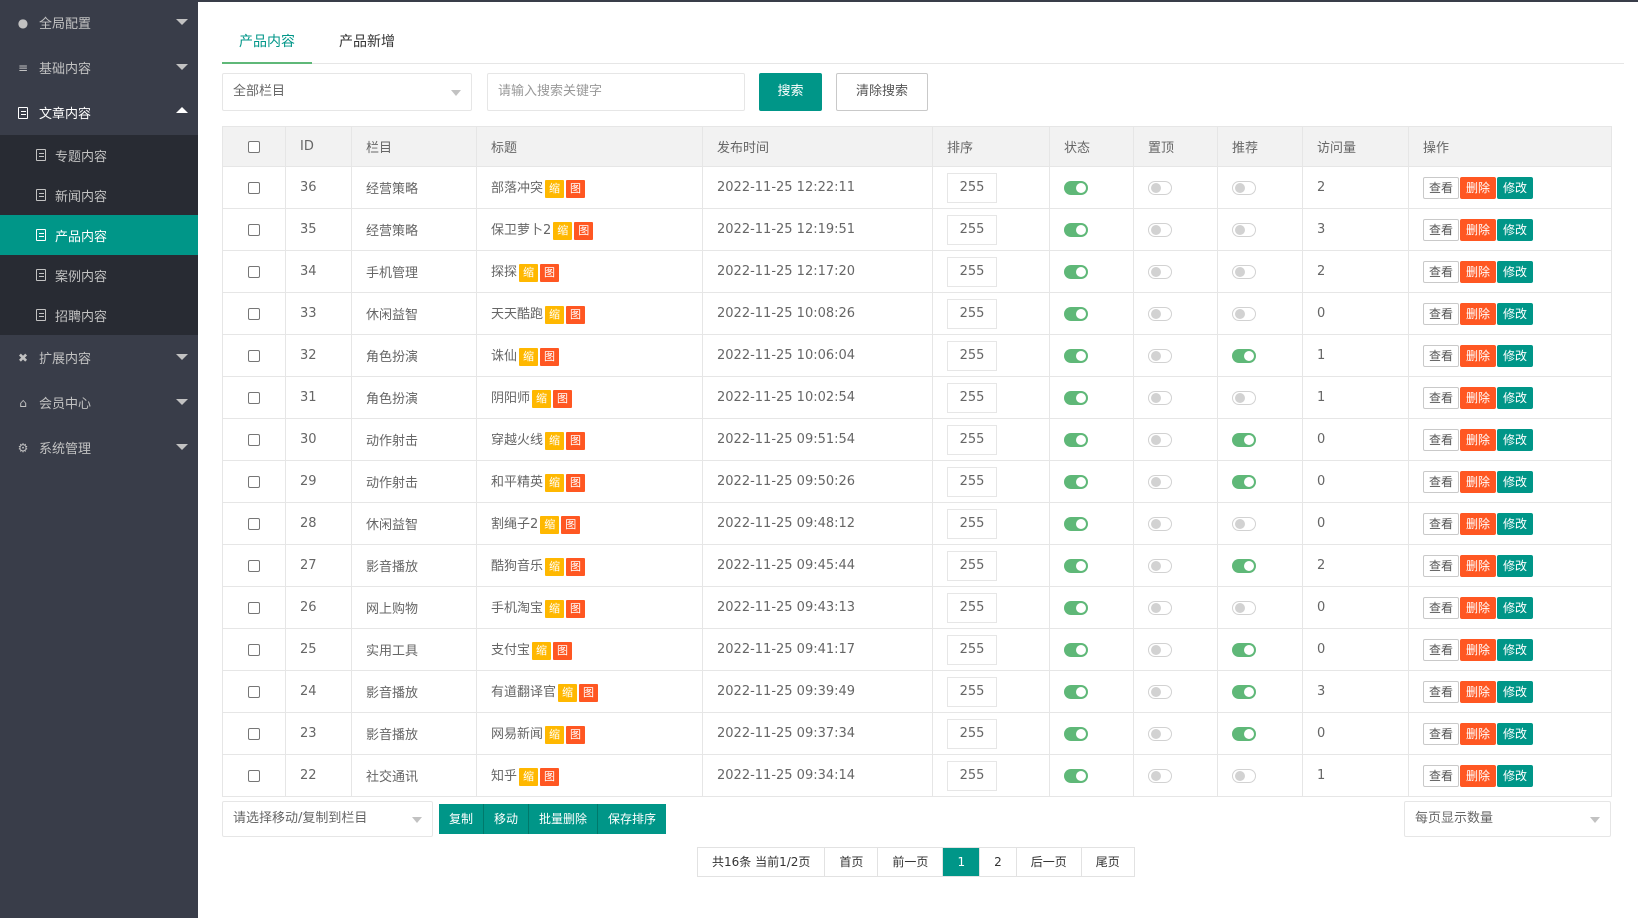 The width and height of the screenshot is (1638, 918). Describe the element at coordinates (347, 92) in the screenshot. I see `category-select: 全部栏目` at that location.